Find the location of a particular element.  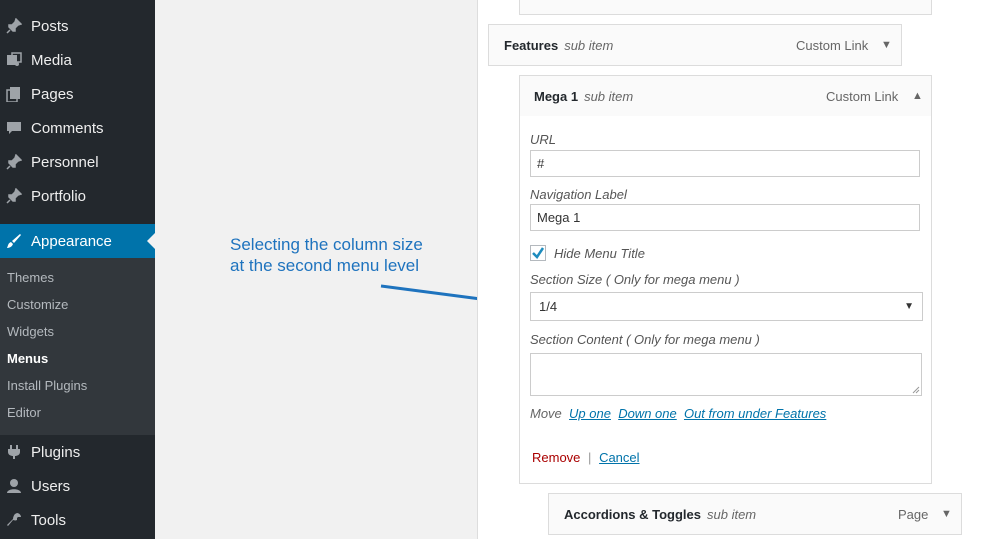

annotation-line: at the second menu level is located at coordinates (325, 265).